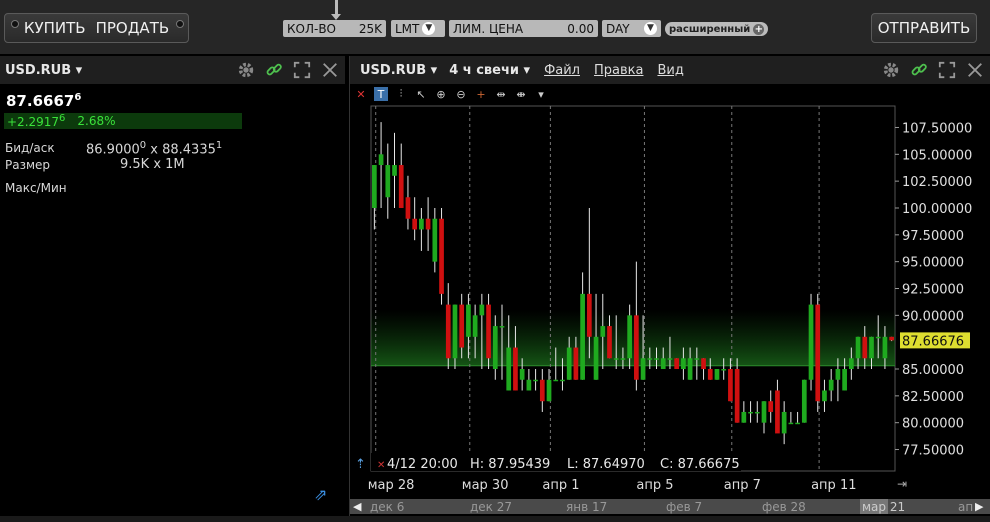  I want to click on y-tick-label: 92.50000, so click(933, 290).